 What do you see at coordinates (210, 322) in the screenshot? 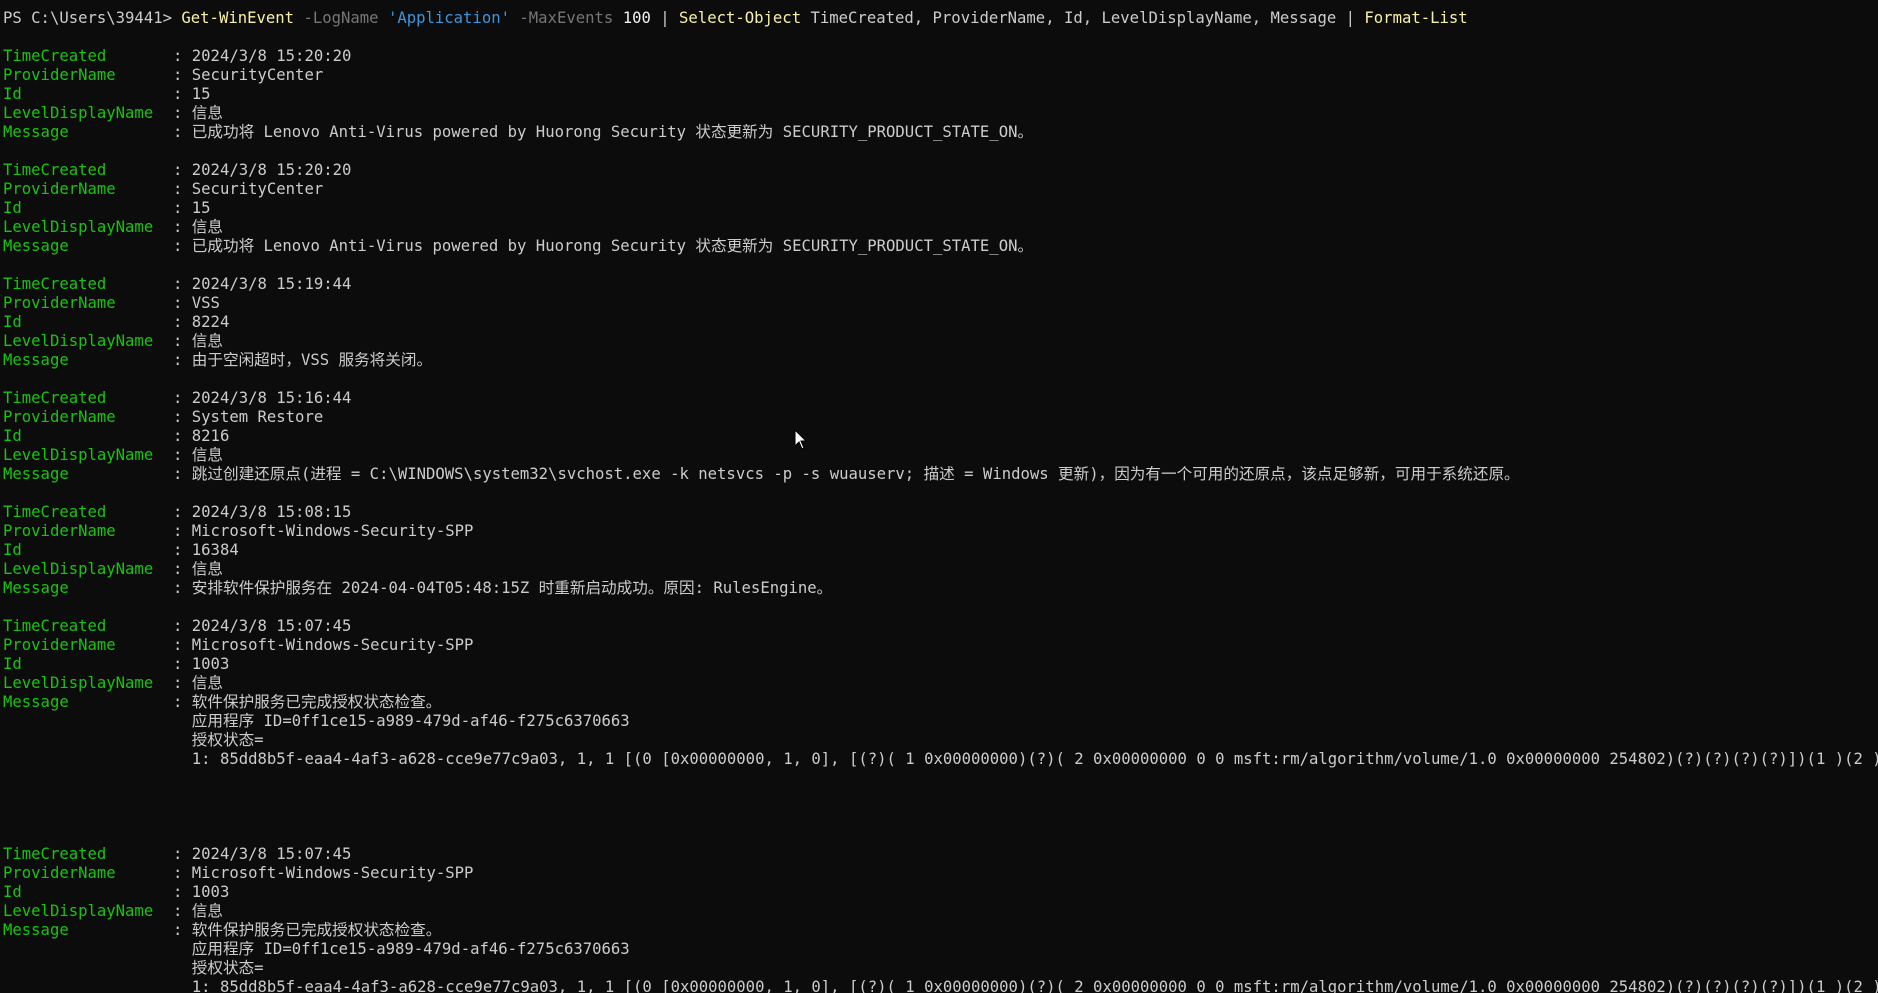
I see `event-id-value: 8224` at bounding box center [210, 322].